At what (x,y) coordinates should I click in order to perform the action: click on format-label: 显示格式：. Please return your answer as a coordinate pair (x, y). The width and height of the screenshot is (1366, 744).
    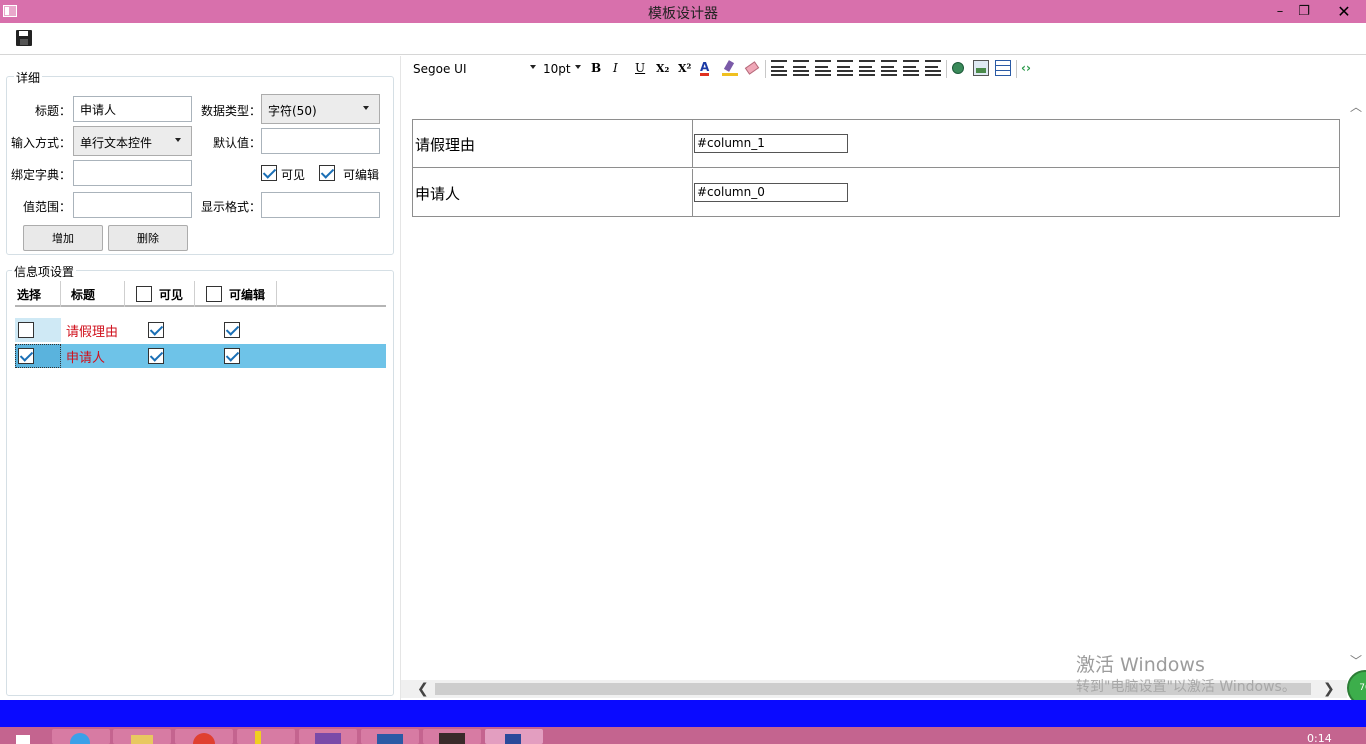
    Looking at the image, I should click on (230, 207).